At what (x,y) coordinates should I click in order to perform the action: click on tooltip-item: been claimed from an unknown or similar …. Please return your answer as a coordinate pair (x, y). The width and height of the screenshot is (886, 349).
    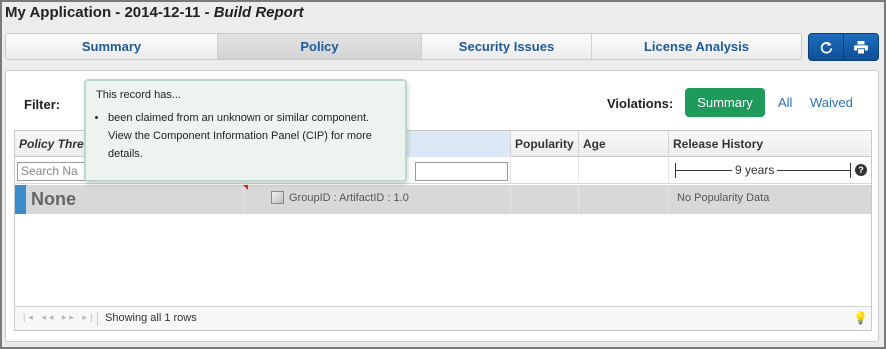
    Looking at the image, I should click on (246, 136).